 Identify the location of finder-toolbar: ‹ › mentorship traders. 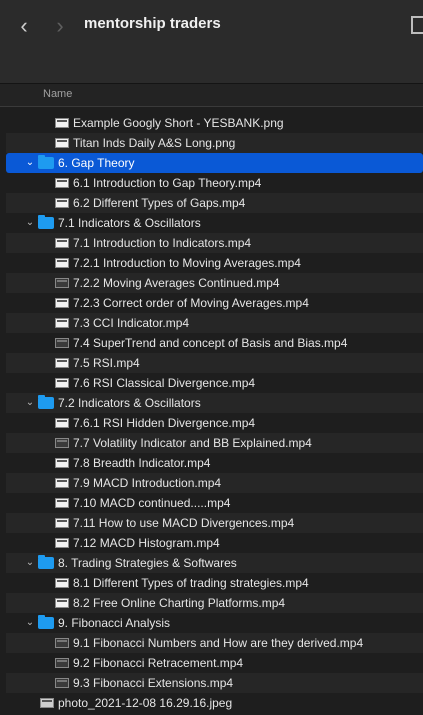
(211, 42).